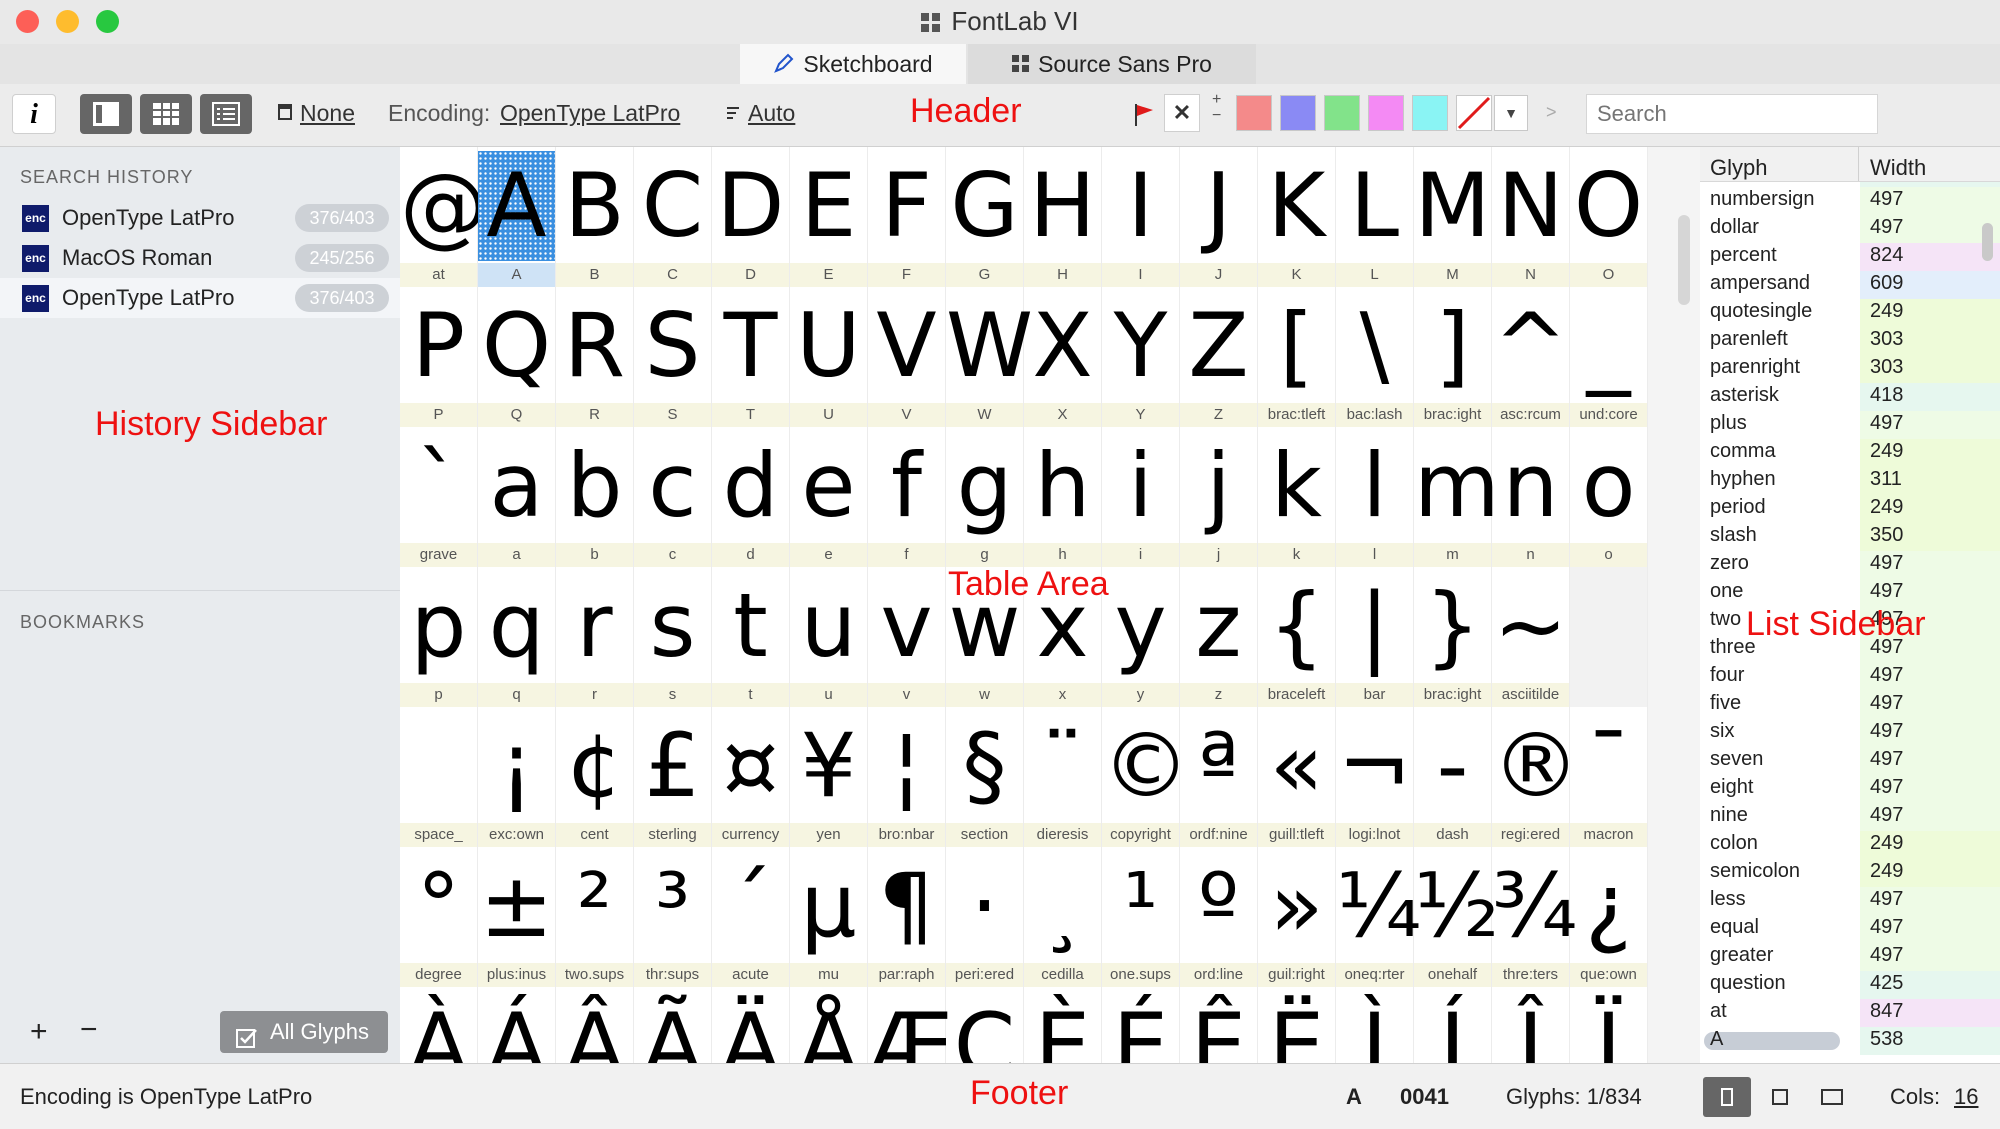 The width and height of the screenshot is (2000, 1129). Describe the element at coordinates (1219, 217) in the screenshot. I see `glyph-cell: JJ` at that location.